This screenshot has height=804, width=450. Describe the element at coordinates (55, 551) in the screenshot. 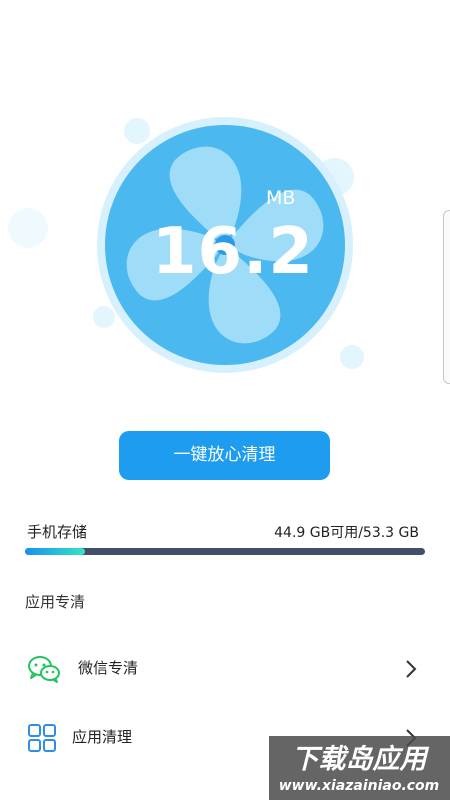

I see `storage-progress-fill` at that location.